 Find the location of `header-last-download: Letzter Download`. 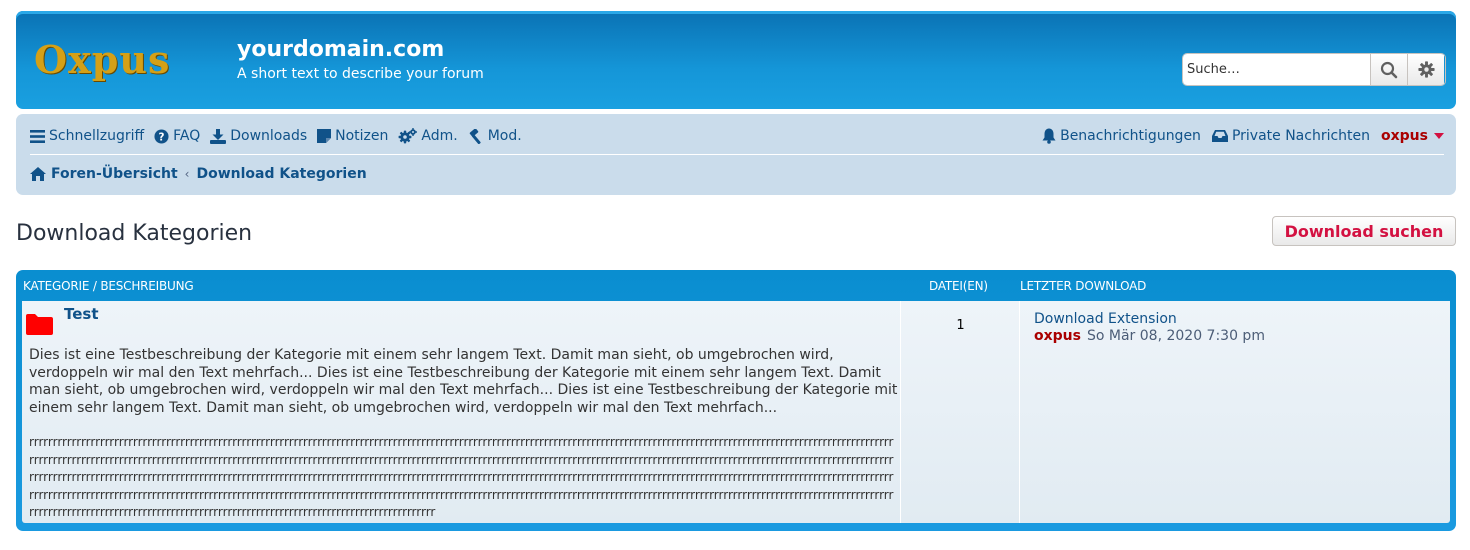

header-last-download: Letzter Download is located at coordinates (1083, 286).